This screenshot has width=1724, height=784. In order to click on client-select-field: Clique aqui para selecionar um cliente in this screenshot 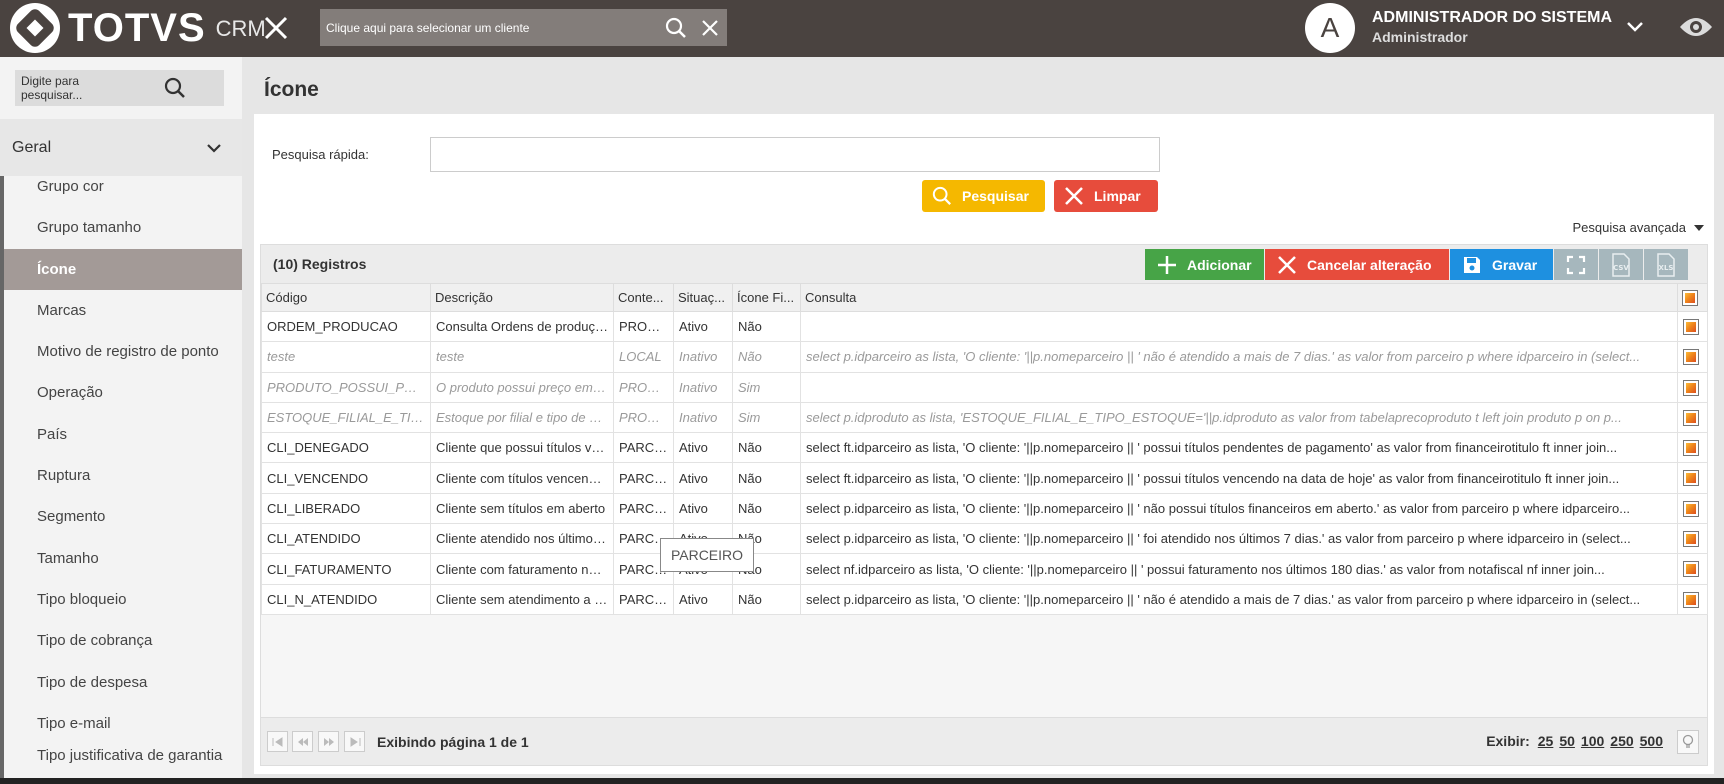, I will do `click(523, 27)`.